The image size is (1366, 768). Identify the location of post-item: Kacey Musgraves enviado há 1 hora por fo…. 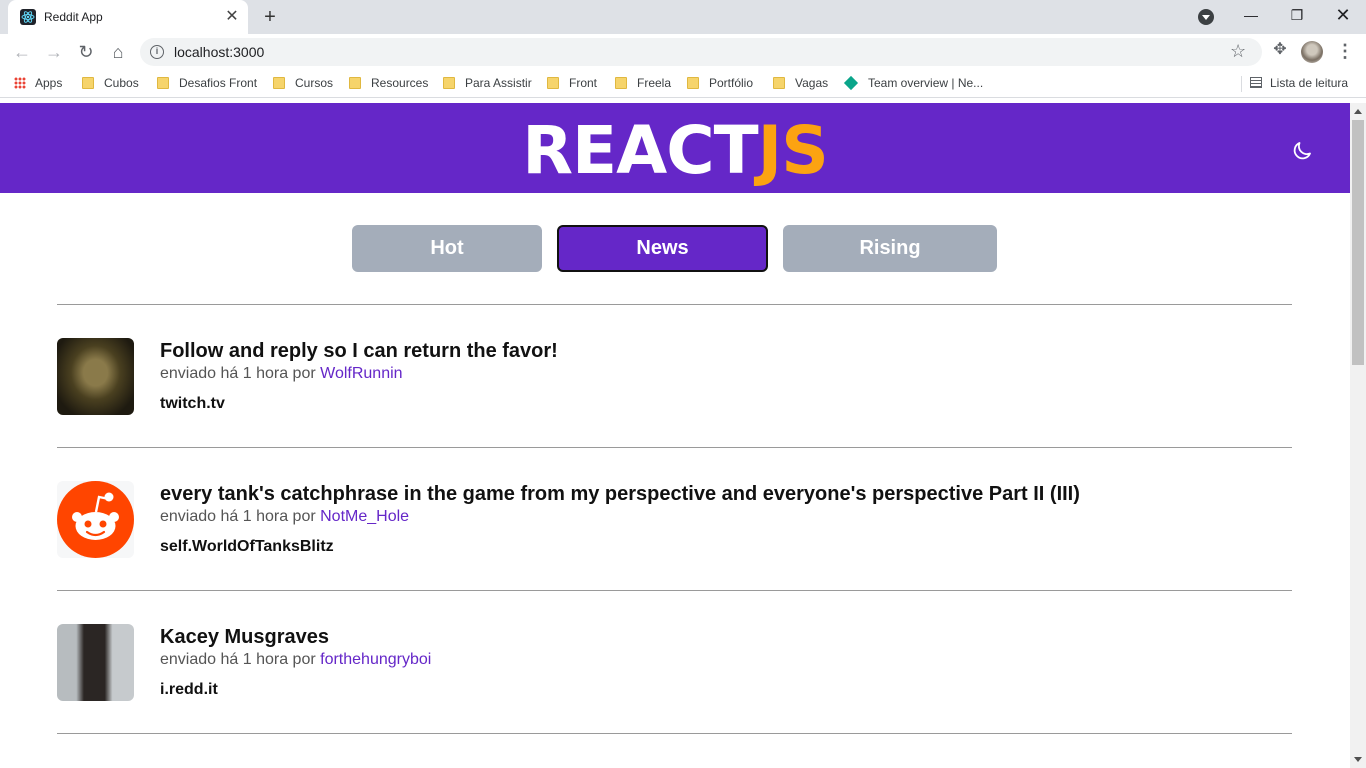
(674, 679).